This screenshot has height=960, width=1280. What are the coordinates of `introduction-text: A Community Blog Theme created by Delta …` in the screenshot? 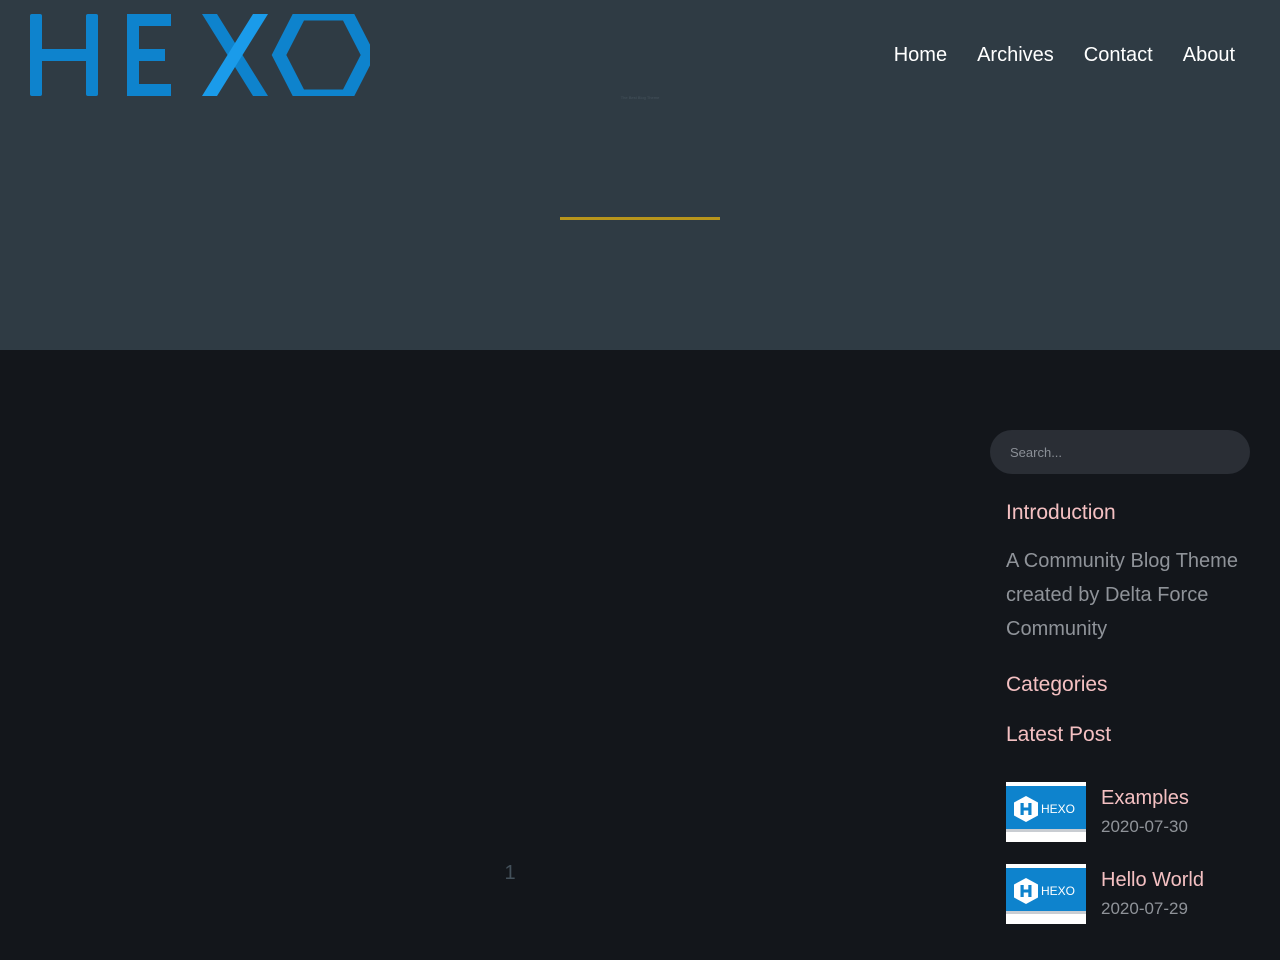 It's located at (1122, 595).